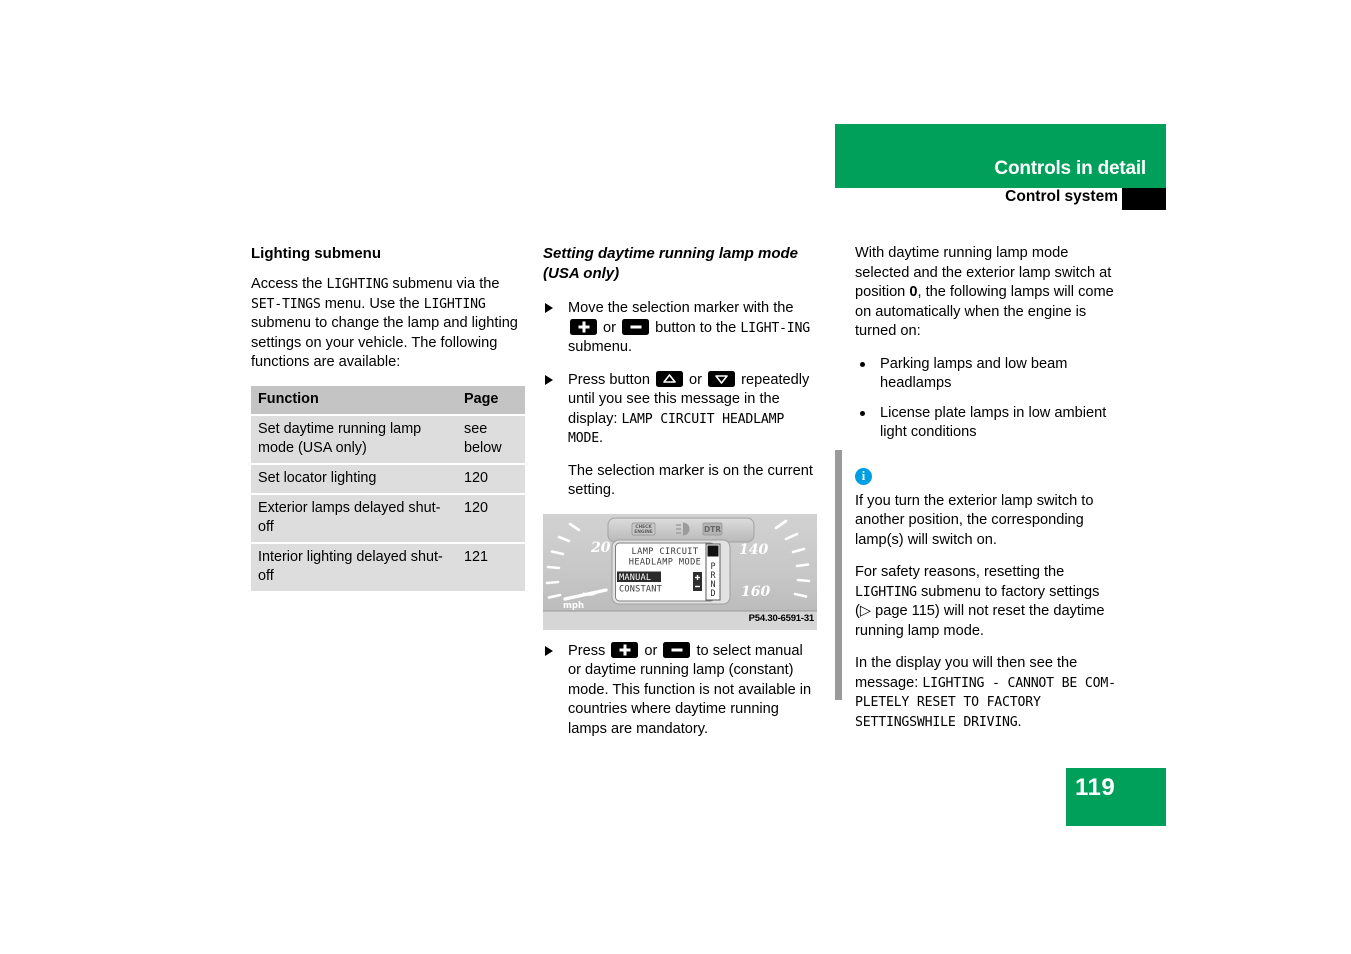 The width and height of the screenshot is (1351, 954). Describe the element at coordinates (354, 479) in the screenshot. I see `cell-function: Set locator lighting` at that location.